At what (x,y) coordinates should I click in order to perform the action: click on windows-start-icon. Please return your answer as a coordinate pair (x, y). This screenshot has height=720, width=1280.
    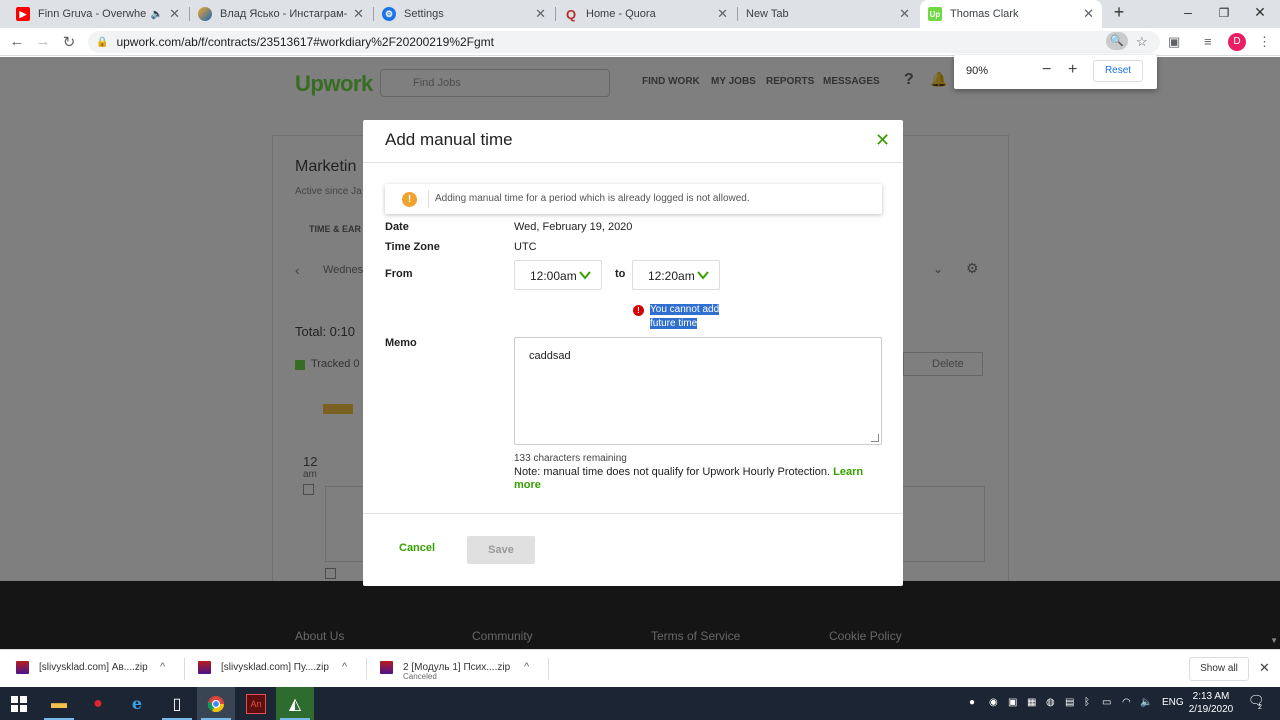
    Looking at the image, I should click on (19, 703).